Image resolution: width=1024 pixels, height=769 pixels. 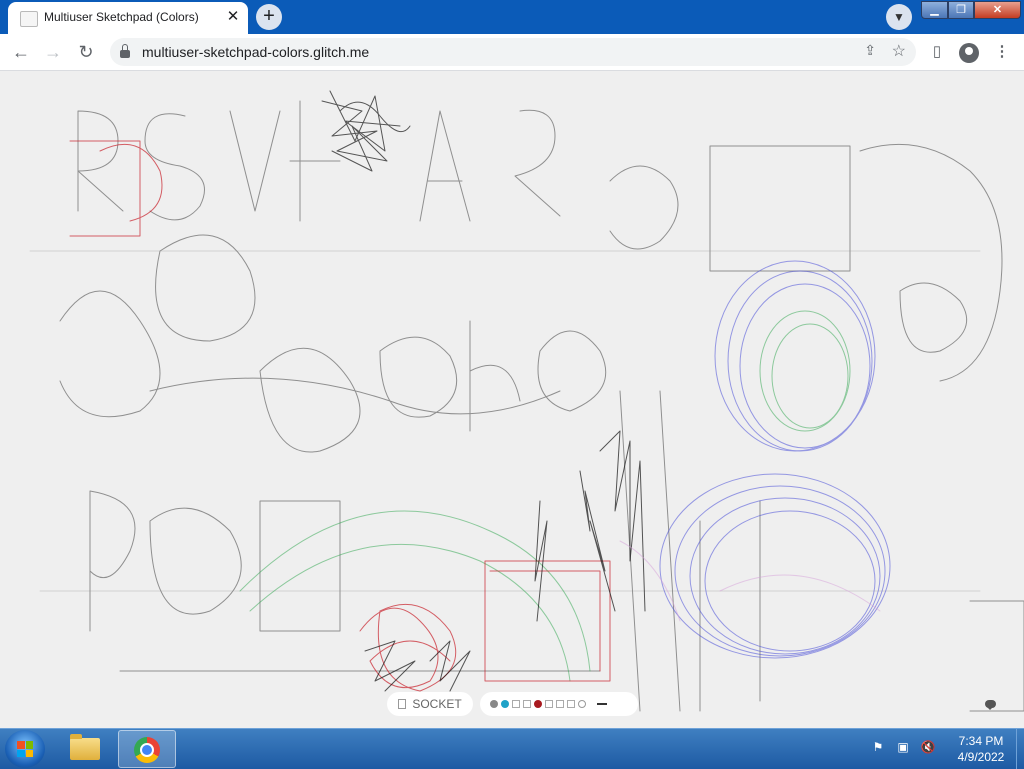 I want to click on color-palette, so click(x=559, y=704).